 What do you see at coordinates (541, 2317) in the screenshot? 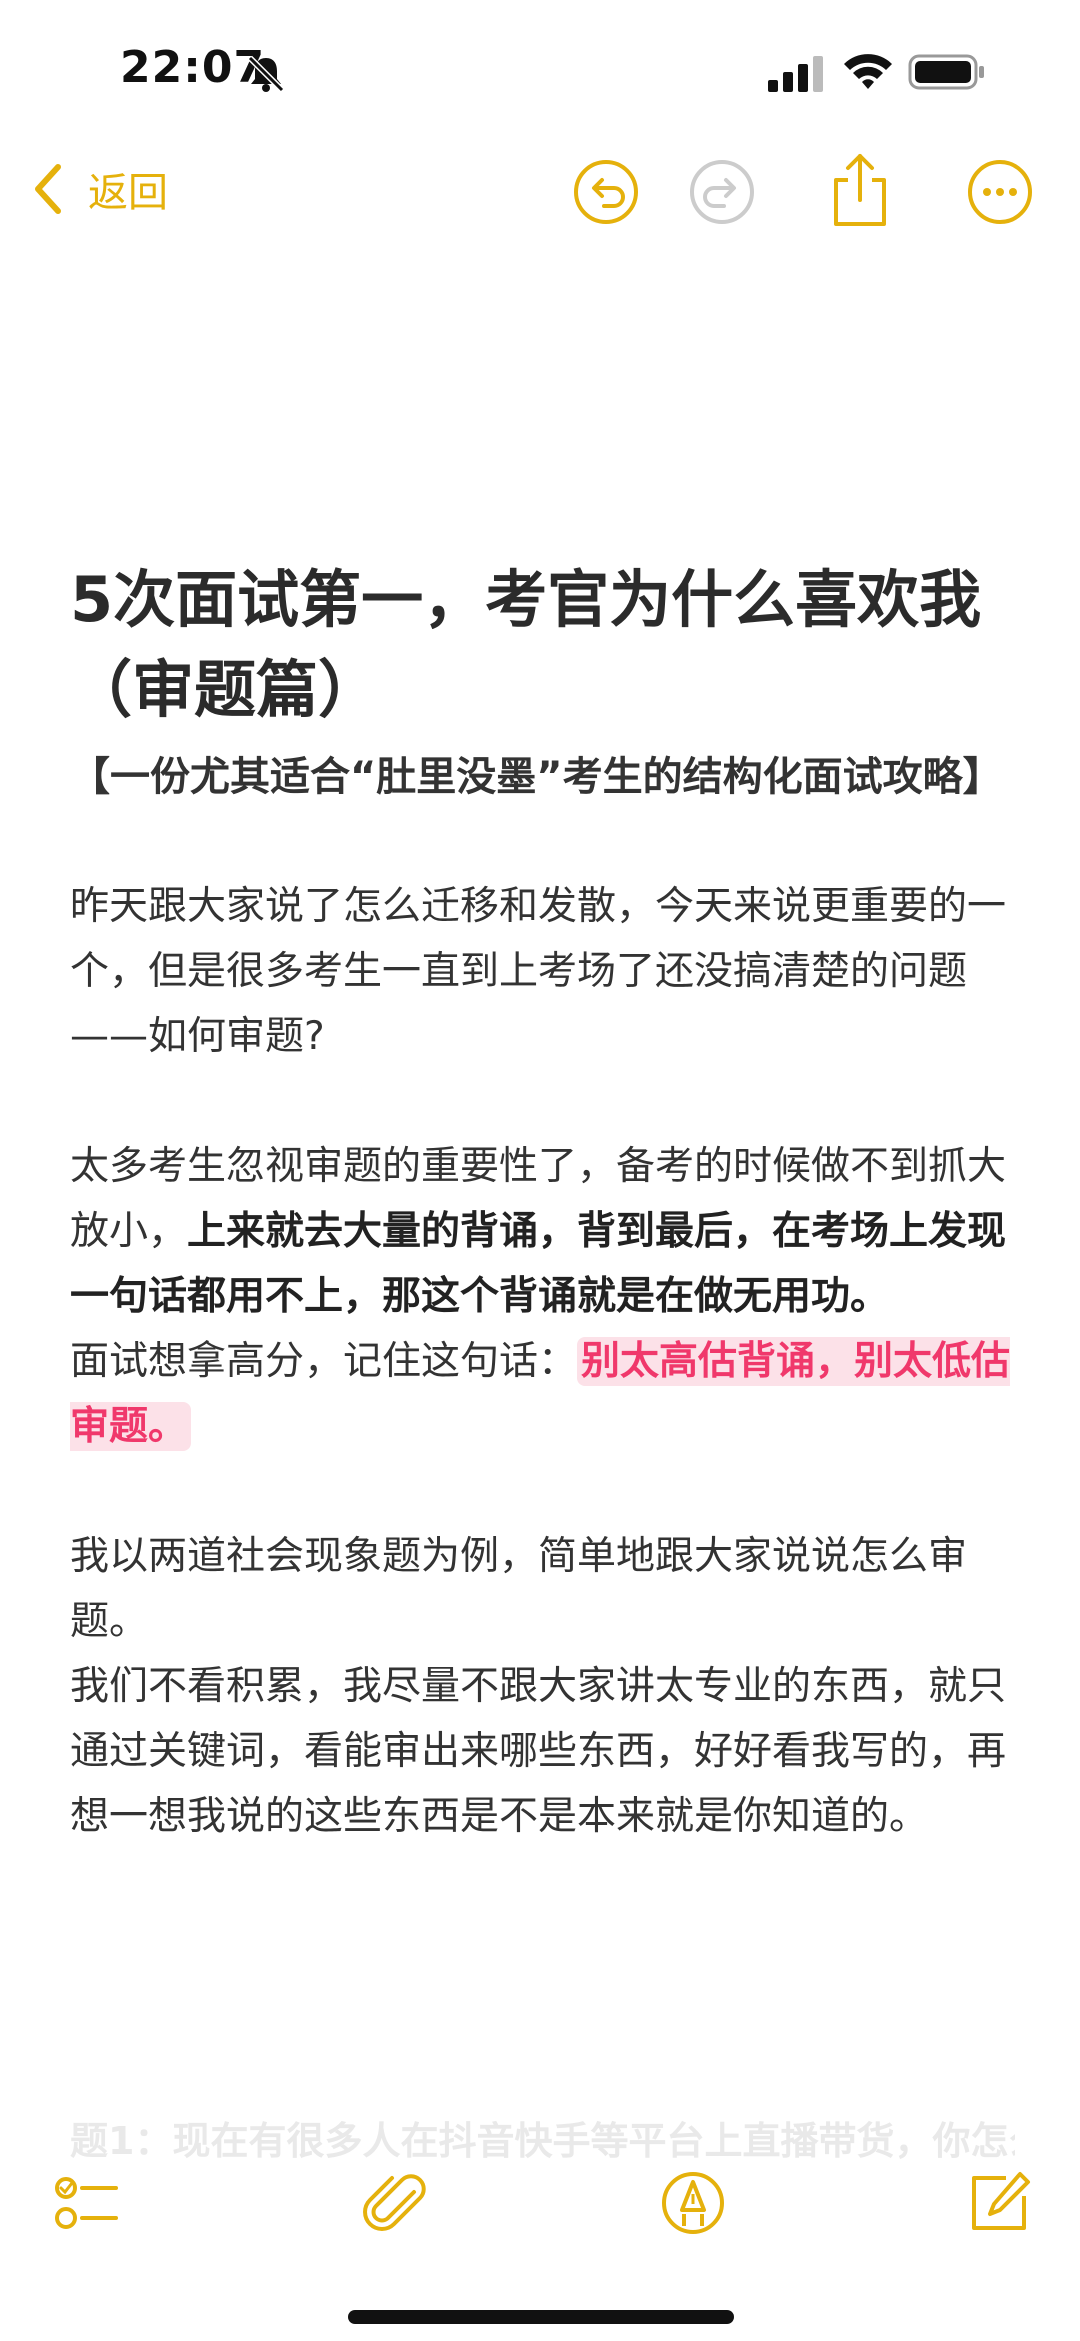
I see `home-indicator` at bounding box center [541, 2317].